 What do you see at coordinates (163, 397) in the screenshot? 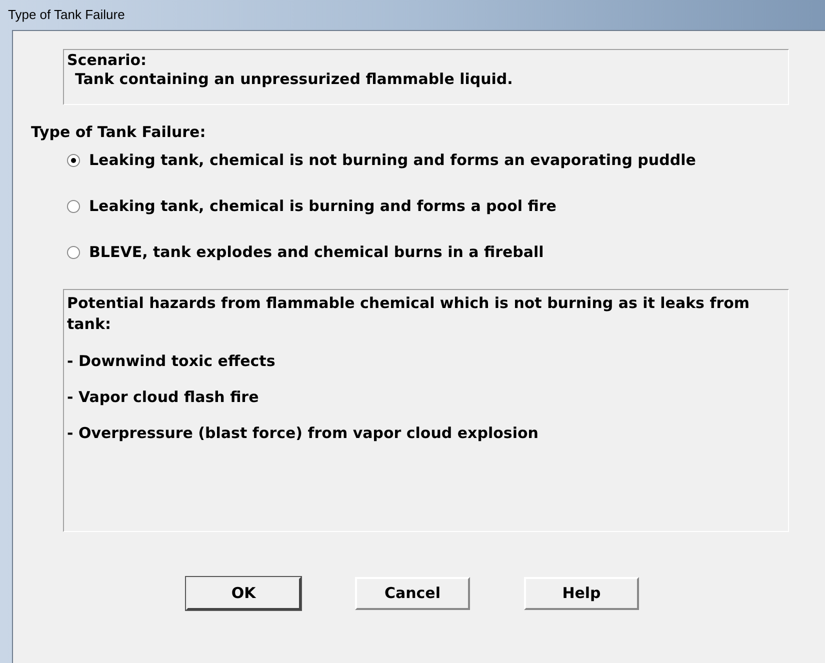
I see `hazard-item: - Vapor cloud flash fire` at bounding box center [163, 397].